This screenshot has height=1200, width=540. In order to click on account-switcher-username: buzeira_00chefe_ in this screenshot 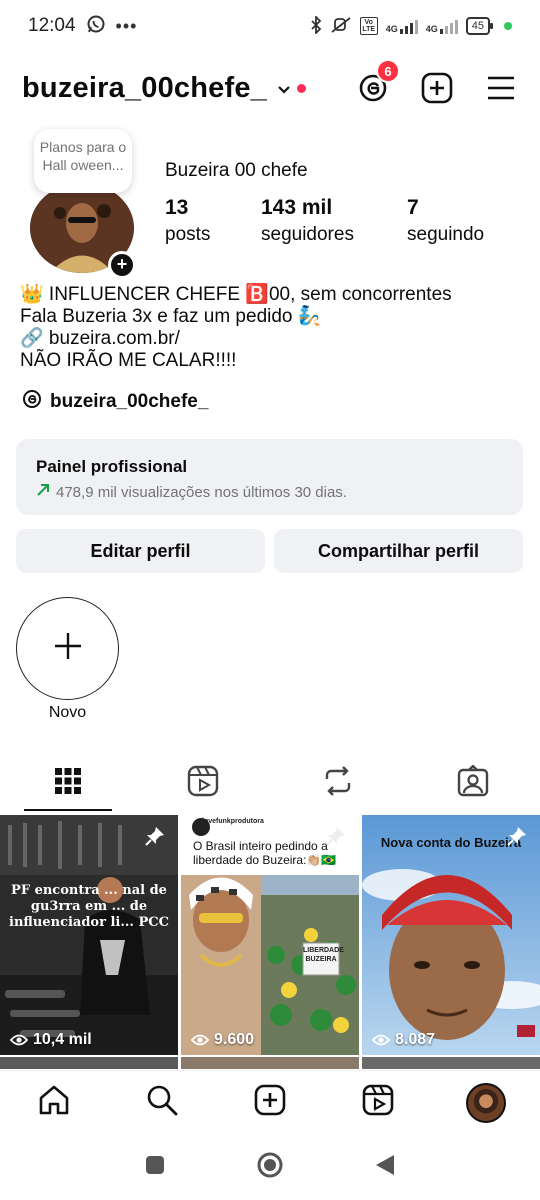, I will do `click(144, 88)`.